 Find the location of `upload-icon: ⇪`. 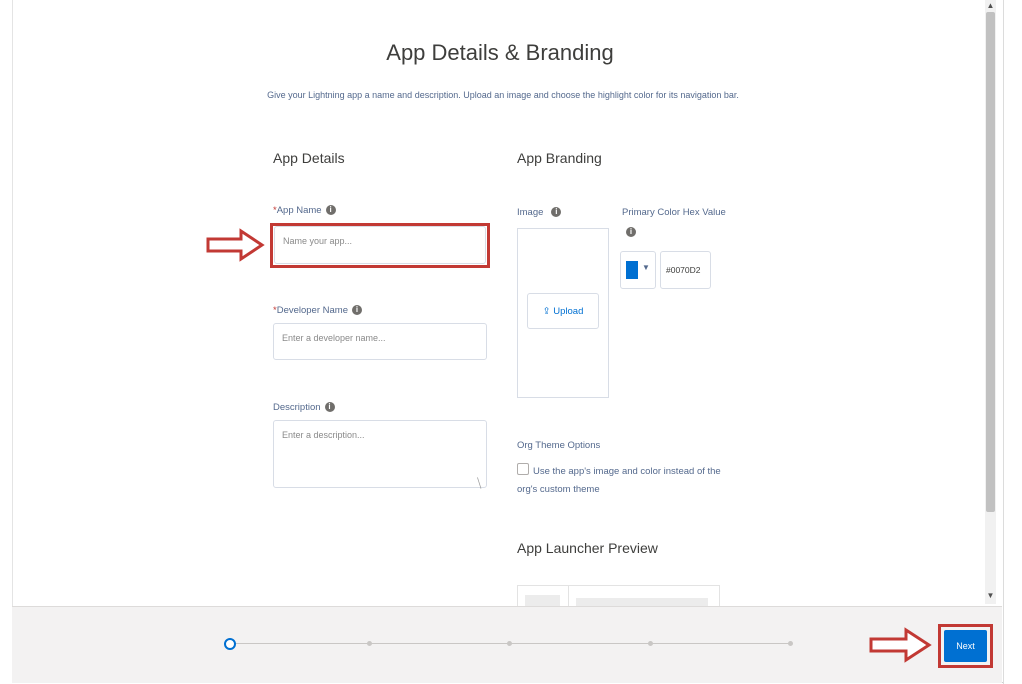

upload-icon: ⇪ is located at coordinates (546, 311).